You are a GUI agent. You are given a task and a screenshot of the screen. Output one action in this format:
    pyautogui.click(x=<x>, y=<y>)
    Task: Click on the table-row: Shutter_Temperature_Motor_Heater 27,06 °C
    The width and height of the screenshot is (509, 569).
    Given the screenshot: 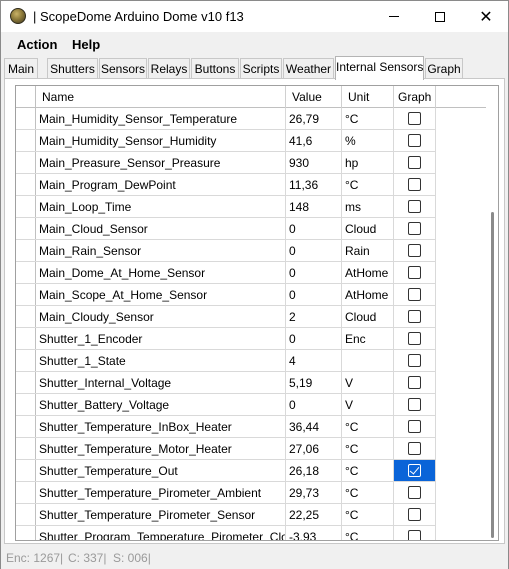 What is the action you would take?
    pyautogui.click(x=226, y=449)
    